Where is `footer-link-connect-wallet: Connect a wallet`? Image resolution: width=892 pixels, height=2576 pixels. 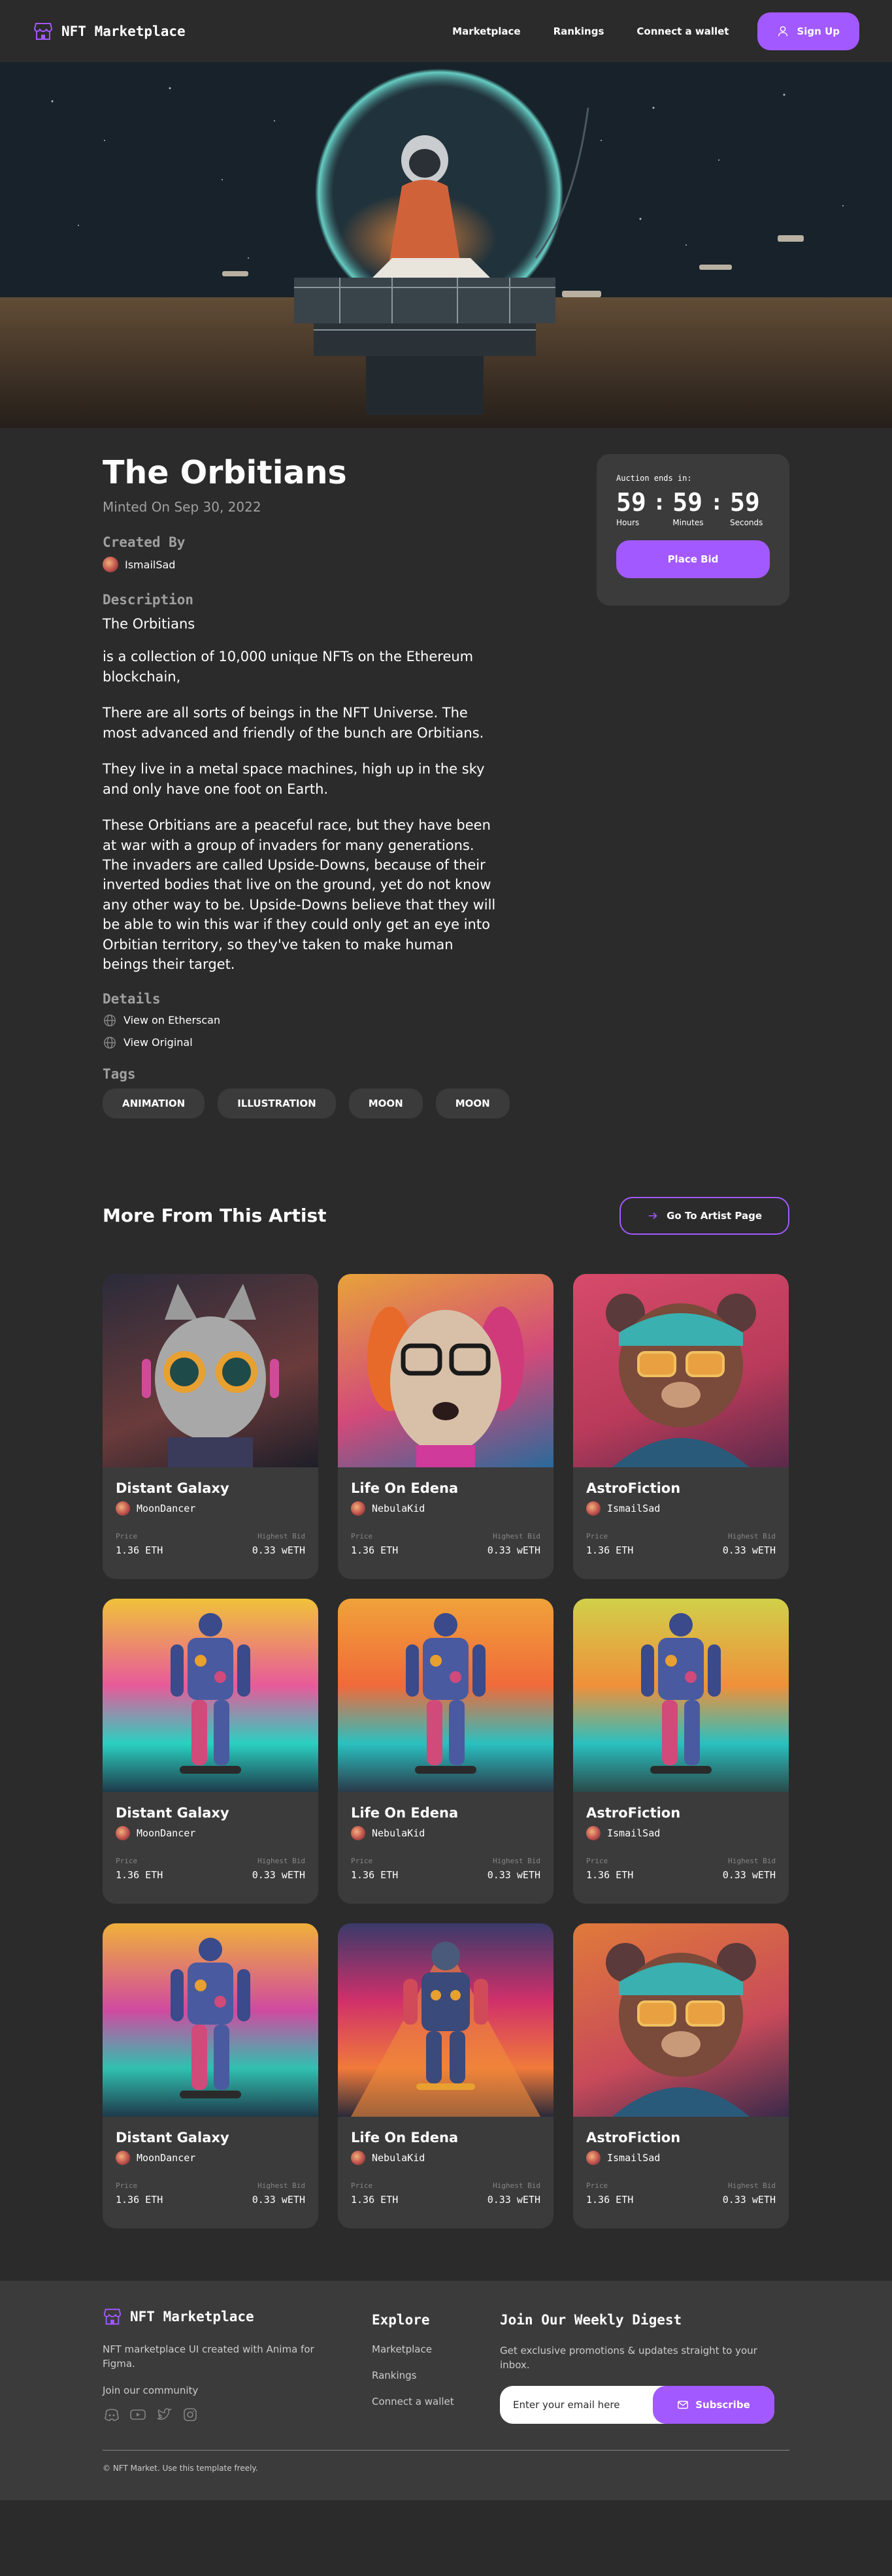 footer-link-connect-wallet: Connect a wallet is located at coordinates (436, 2401).